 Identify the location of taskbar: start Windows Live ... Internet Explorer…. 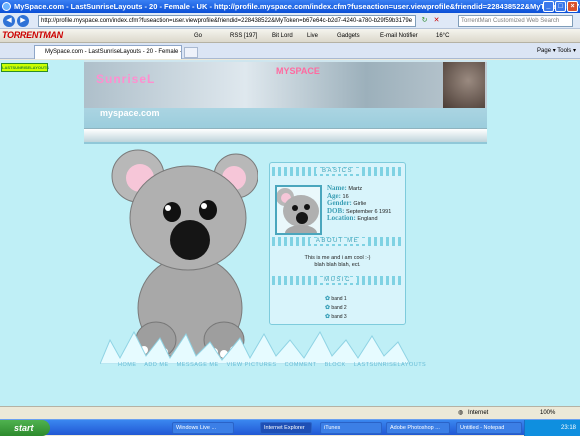
(290, 427).